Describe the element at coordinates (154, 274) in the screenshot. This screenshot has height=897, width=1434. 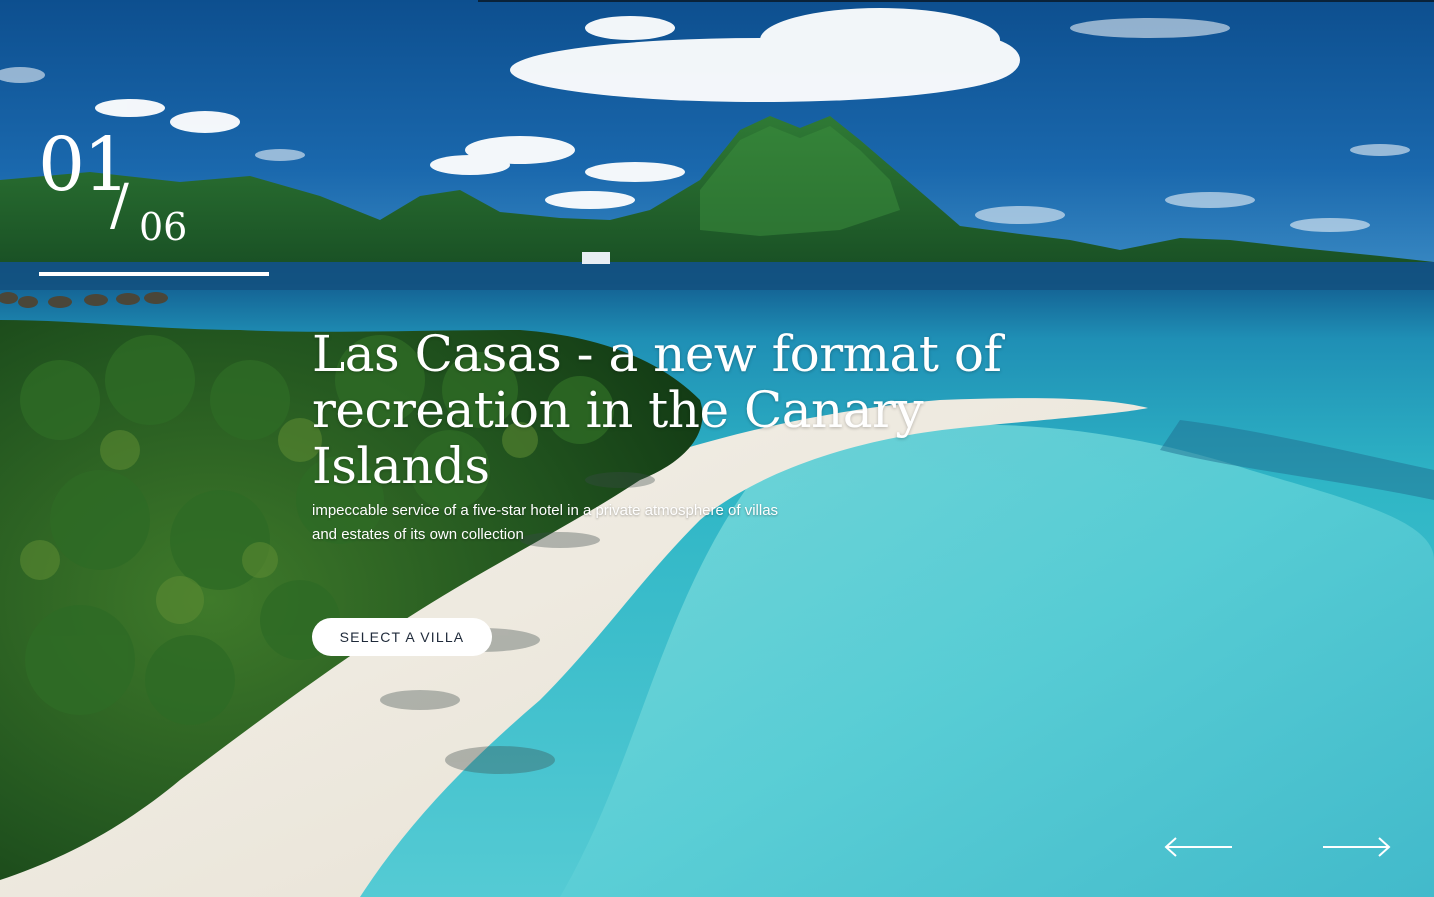
I see `slide-progress-bar` at that location.